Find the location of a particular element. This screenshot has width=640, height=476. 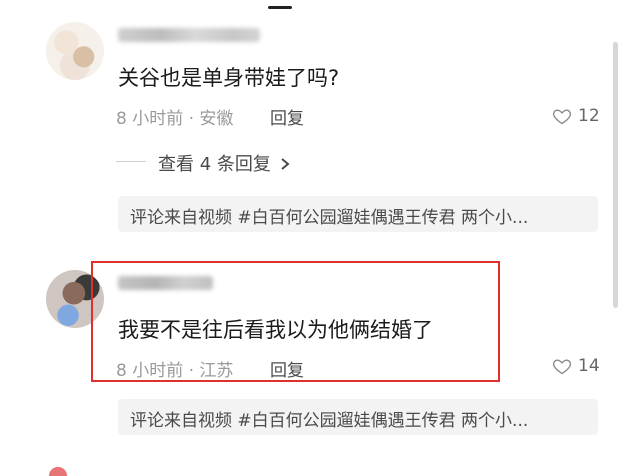

top-handle is located at coordinates (280, 7).